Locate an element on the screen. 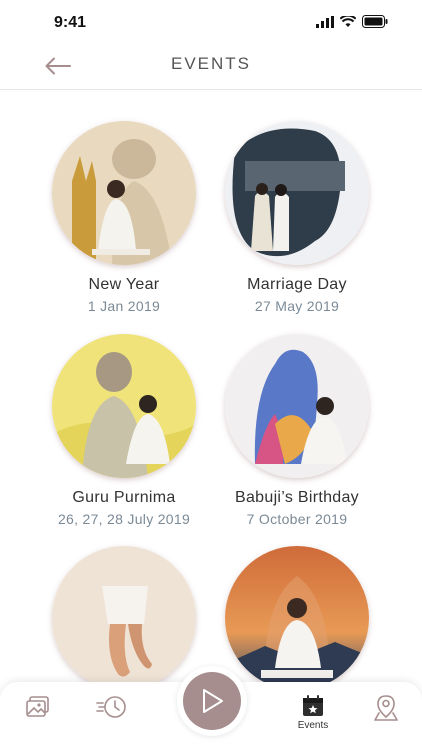  event-date: 26, 27, 28 July 2019 is located at coordinates (124, 519).